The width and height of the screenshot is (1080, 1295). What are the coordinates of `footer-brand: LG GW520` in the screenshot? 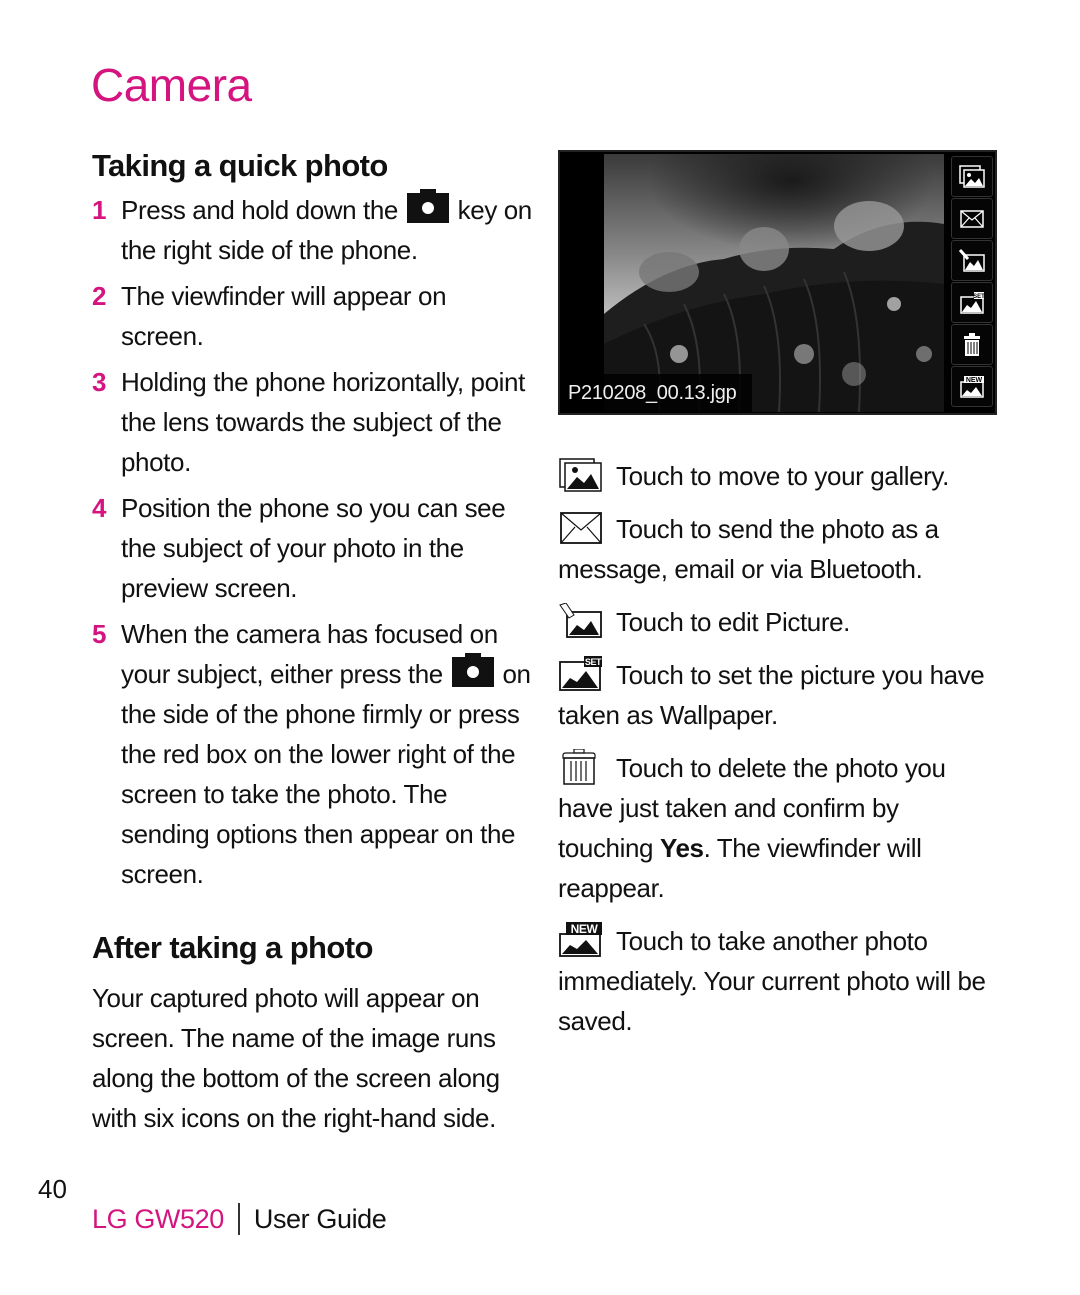 It's located at (158, 1218).